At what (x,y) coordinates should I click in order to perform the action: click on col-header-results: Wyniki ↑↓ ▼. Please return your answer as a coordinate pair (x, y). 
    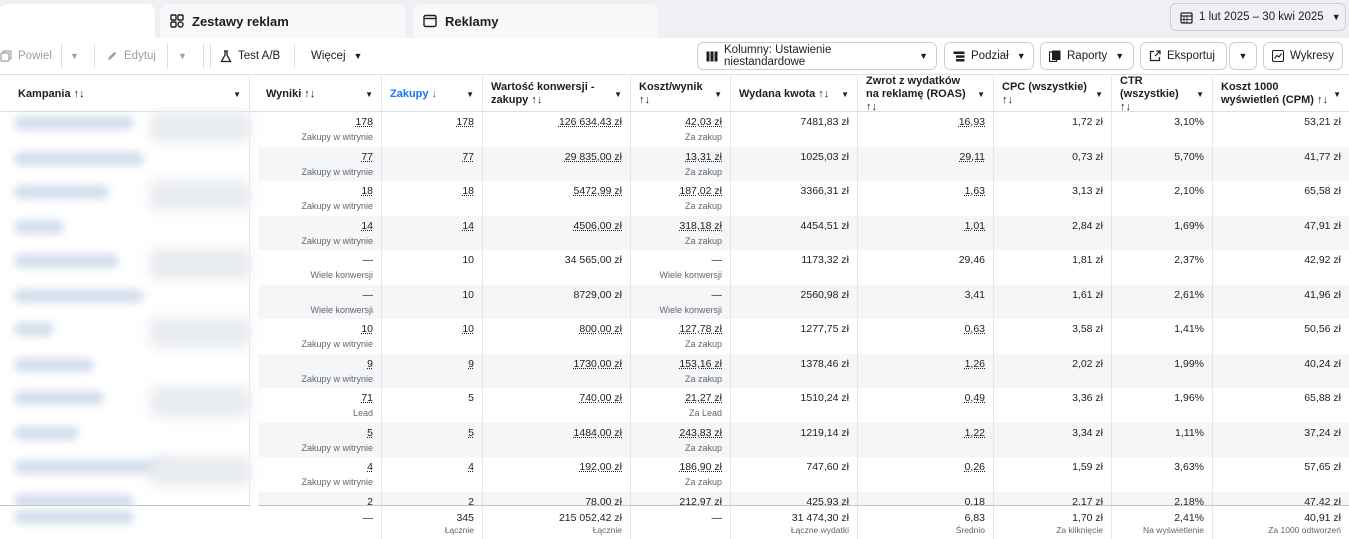
    Looking at the image, I should click on (320, 94).